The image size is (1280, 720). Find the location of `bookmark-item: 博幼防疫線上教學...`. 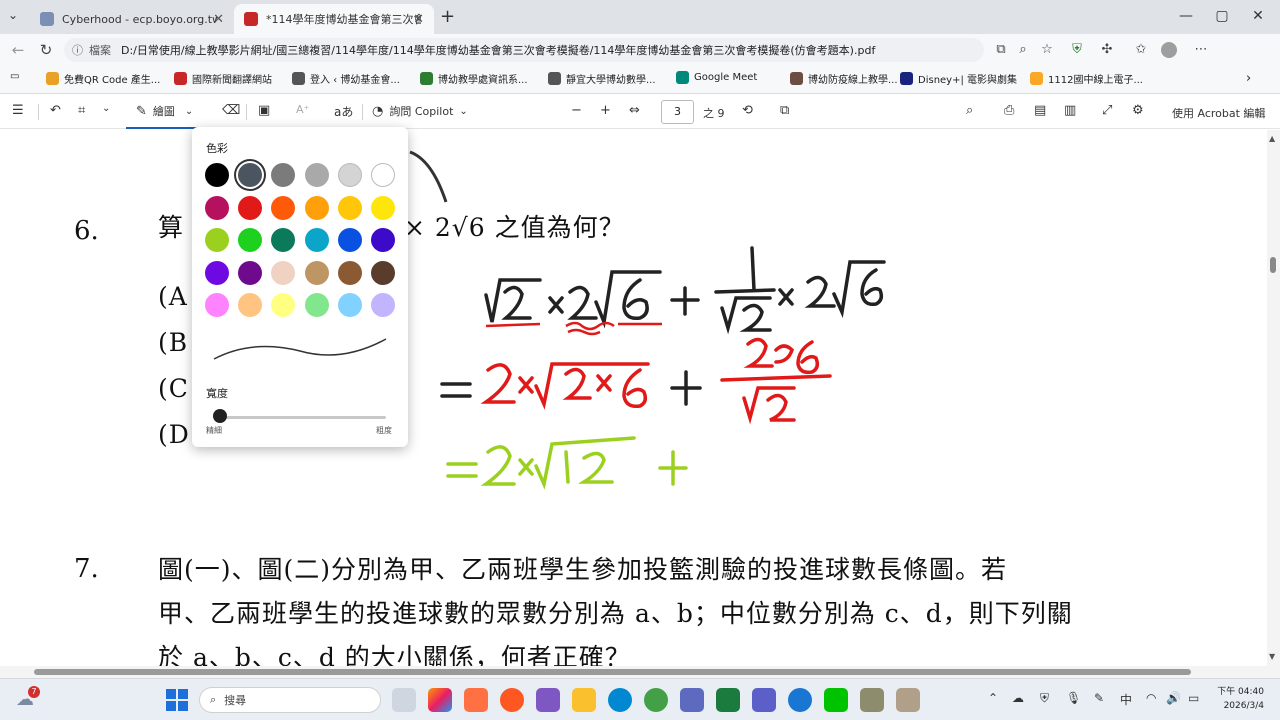

bookmark-item: 博幼防疫線上教學... is located at coordinates (844, 78).